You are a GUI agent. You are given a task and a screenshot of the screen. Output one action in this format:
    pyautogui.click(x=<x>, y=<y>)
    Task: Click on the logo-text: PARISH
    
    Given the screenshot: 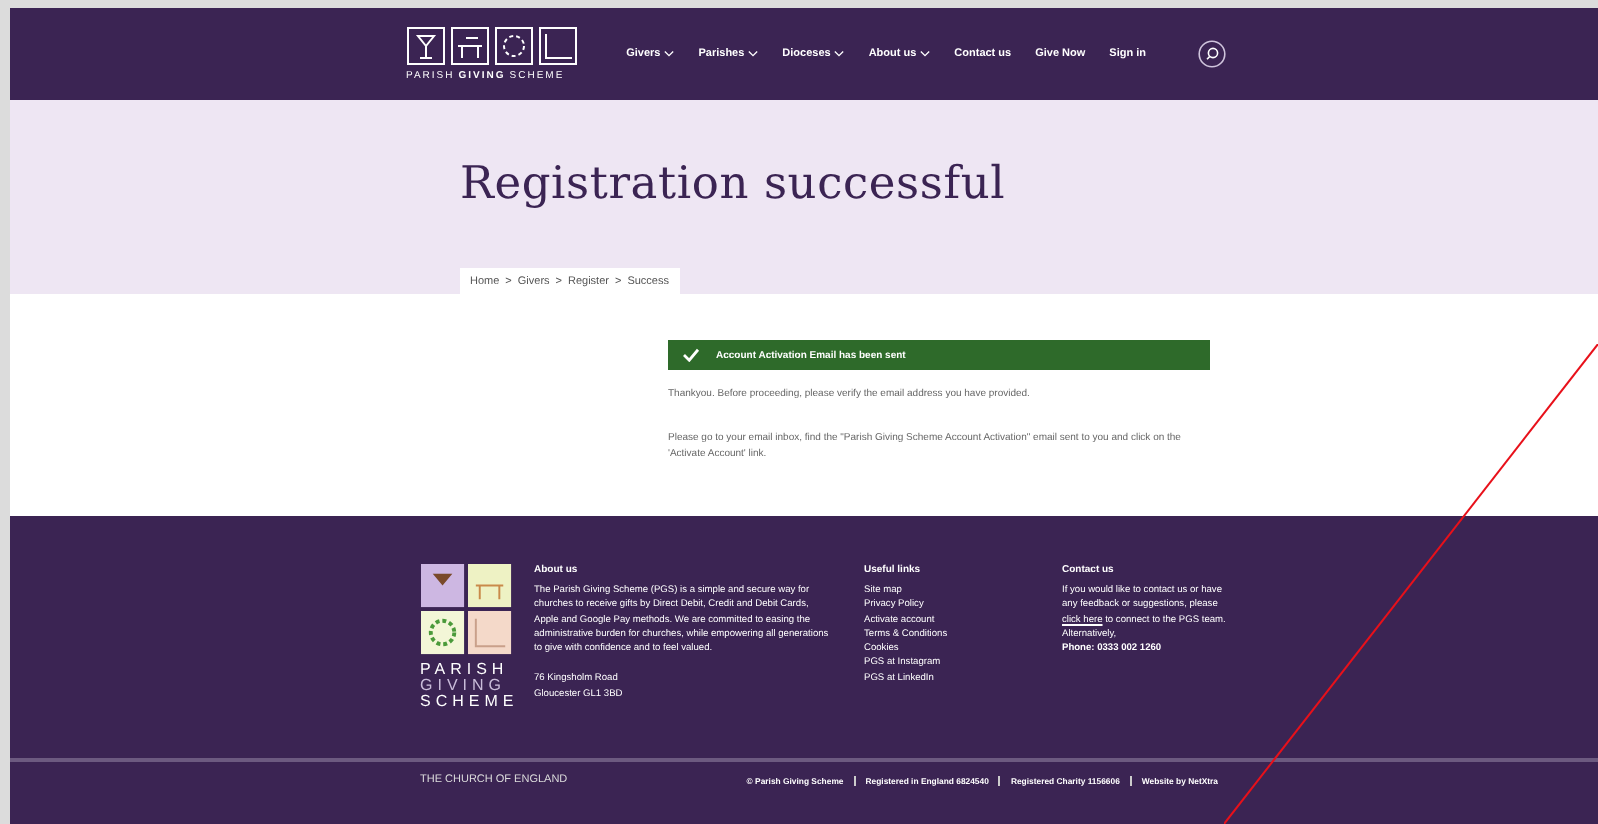 What is the action you would take?
    pyautogui.click(x=465, y=670)
    